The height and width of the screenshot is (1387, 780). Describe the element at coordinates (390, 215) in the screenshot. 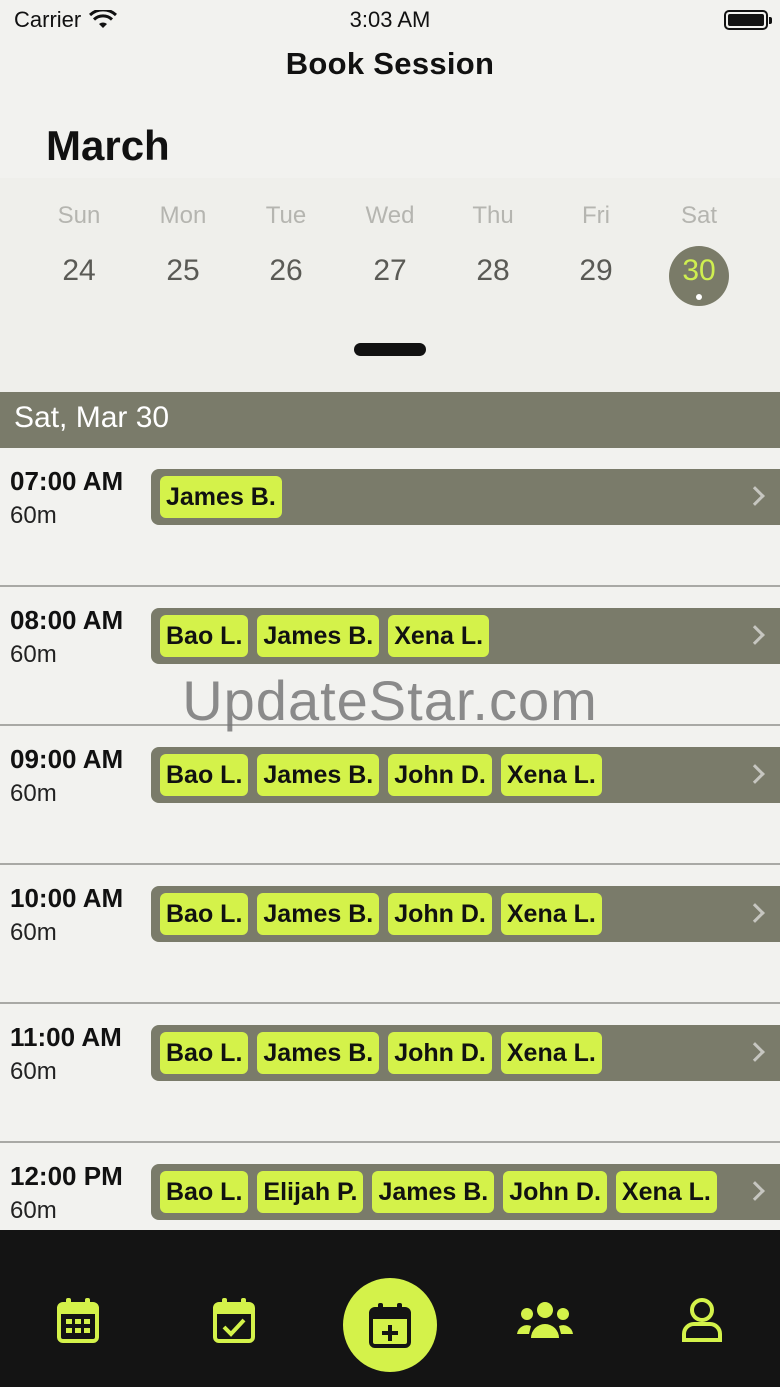

I see `day-name: Wed` at that location.